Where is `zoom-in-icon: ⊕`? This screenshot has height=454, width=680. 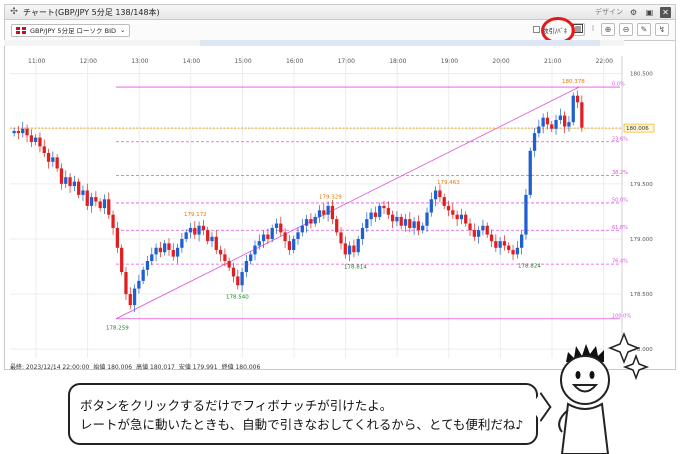 zoom-in-icon: ⊕ is located at coordinates (608, 29).